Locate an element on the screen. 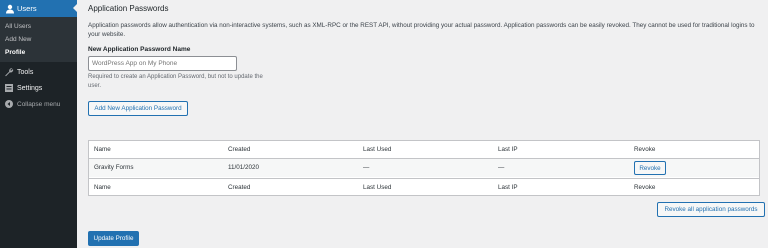 This screenshot has height=248, width=768. sidebar-item-settings: Settings is located at coordinates (38, 88).